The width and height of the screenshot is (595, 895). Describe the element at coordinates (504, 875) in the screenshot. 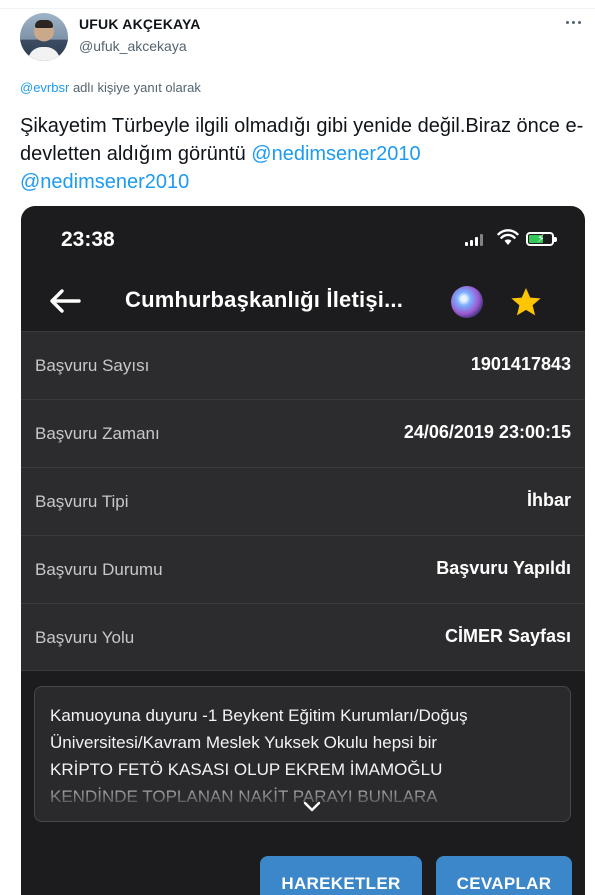

I see `replies-button: CEVAPLAR` at that location.